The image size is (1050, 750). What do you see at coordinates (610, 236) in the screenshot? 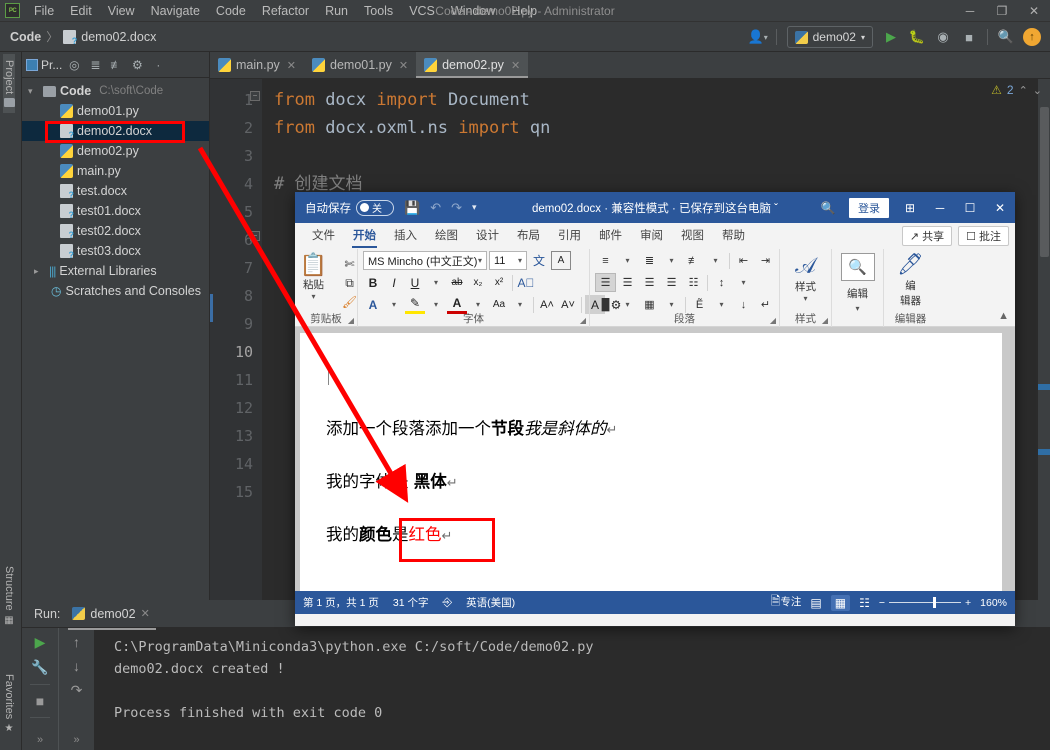
I see `ribbon-tab-mailings: 邮件` at bounding box center [610, 236].